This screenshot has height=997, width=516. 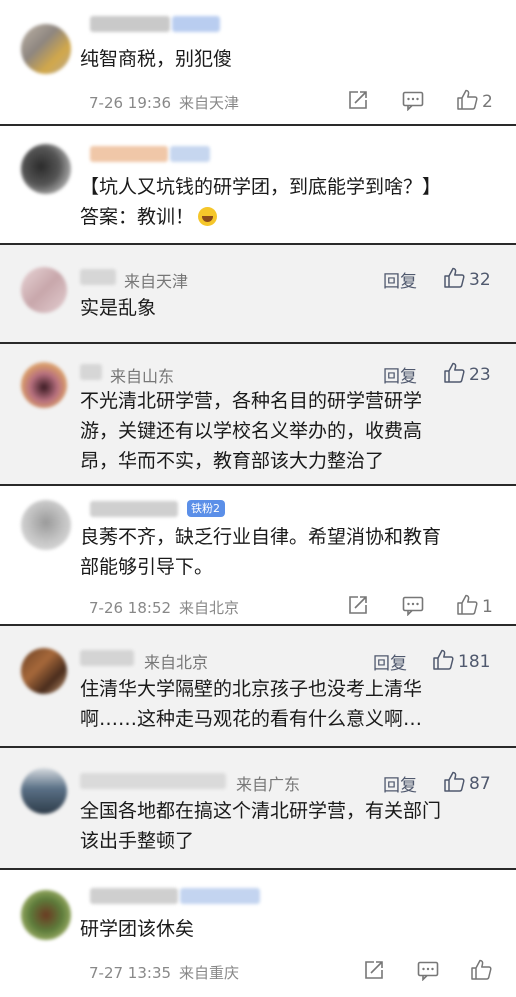 I want to click on comment-location: 来自天津, so click(x=209, y=103).